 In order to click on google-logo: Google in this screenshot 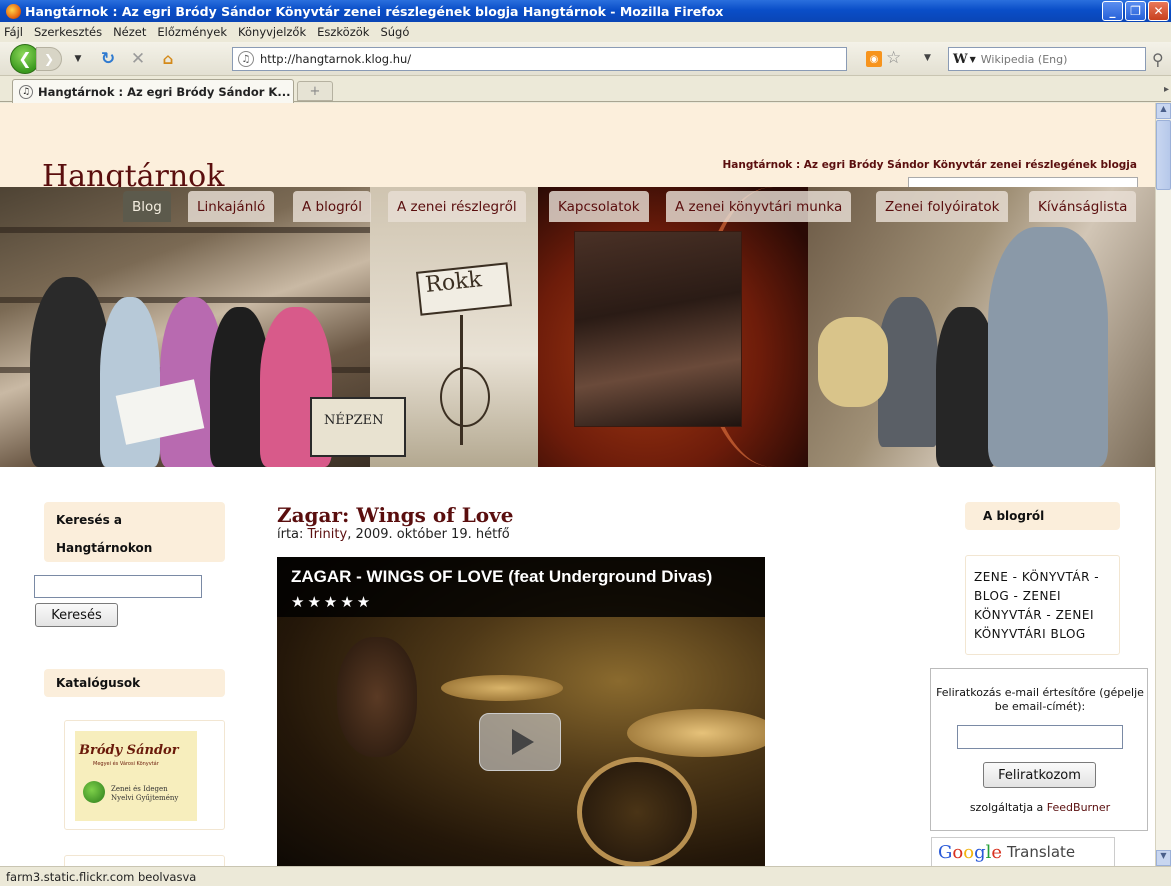, I will do `click(970, 852)`.